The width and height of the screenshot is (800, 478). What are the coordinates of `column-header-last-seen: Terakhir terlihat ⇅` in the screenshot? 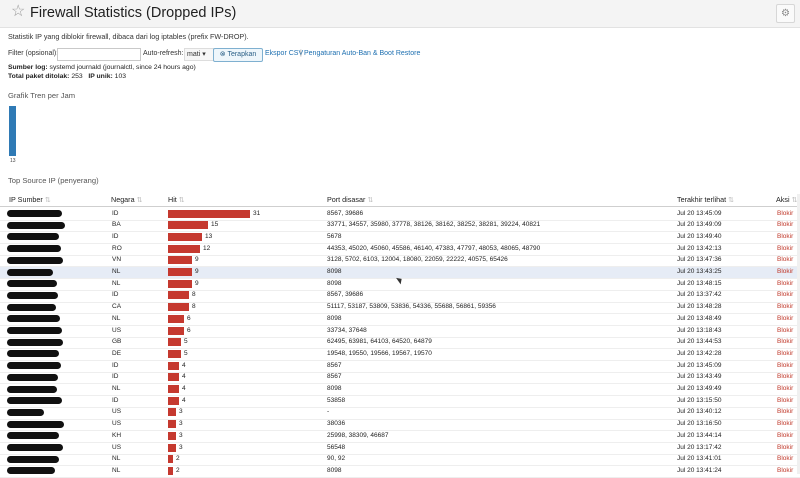 It's located at (705, 199).